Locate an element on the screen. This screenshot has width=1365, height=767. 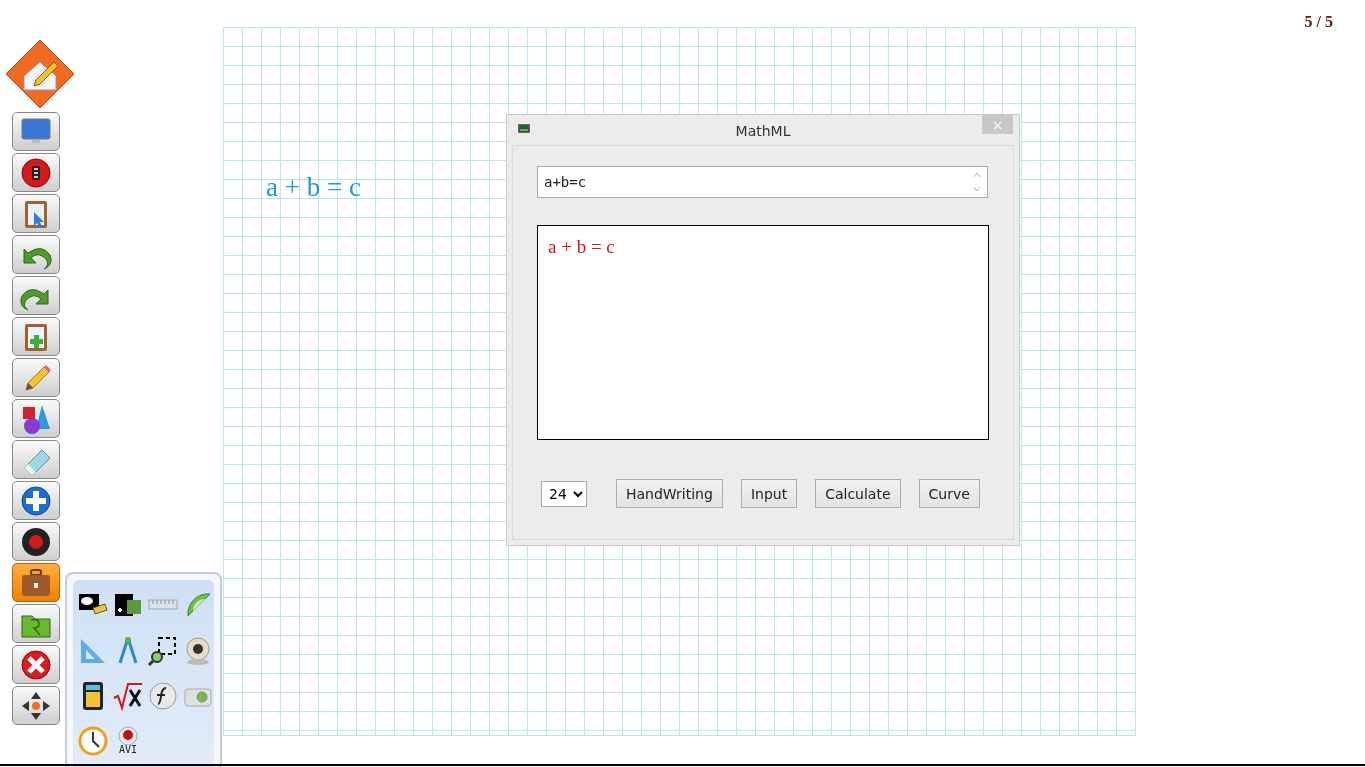
square-root-icon is located at coordinates (128, 696).